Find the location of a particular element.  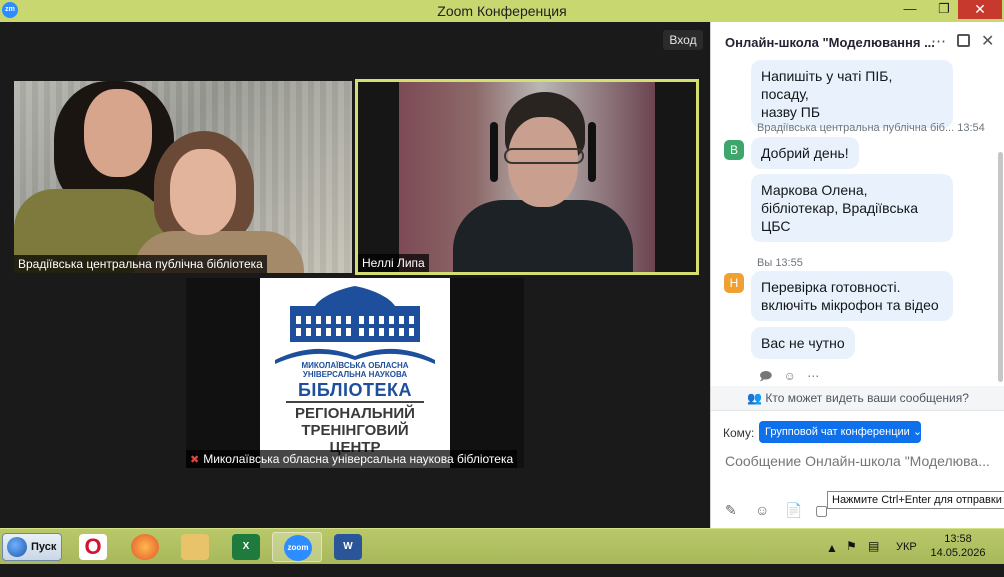

chat-header: Онлайн-школа "Моделювання ... ⋯ ✕ is located at coordinates (857, 41).